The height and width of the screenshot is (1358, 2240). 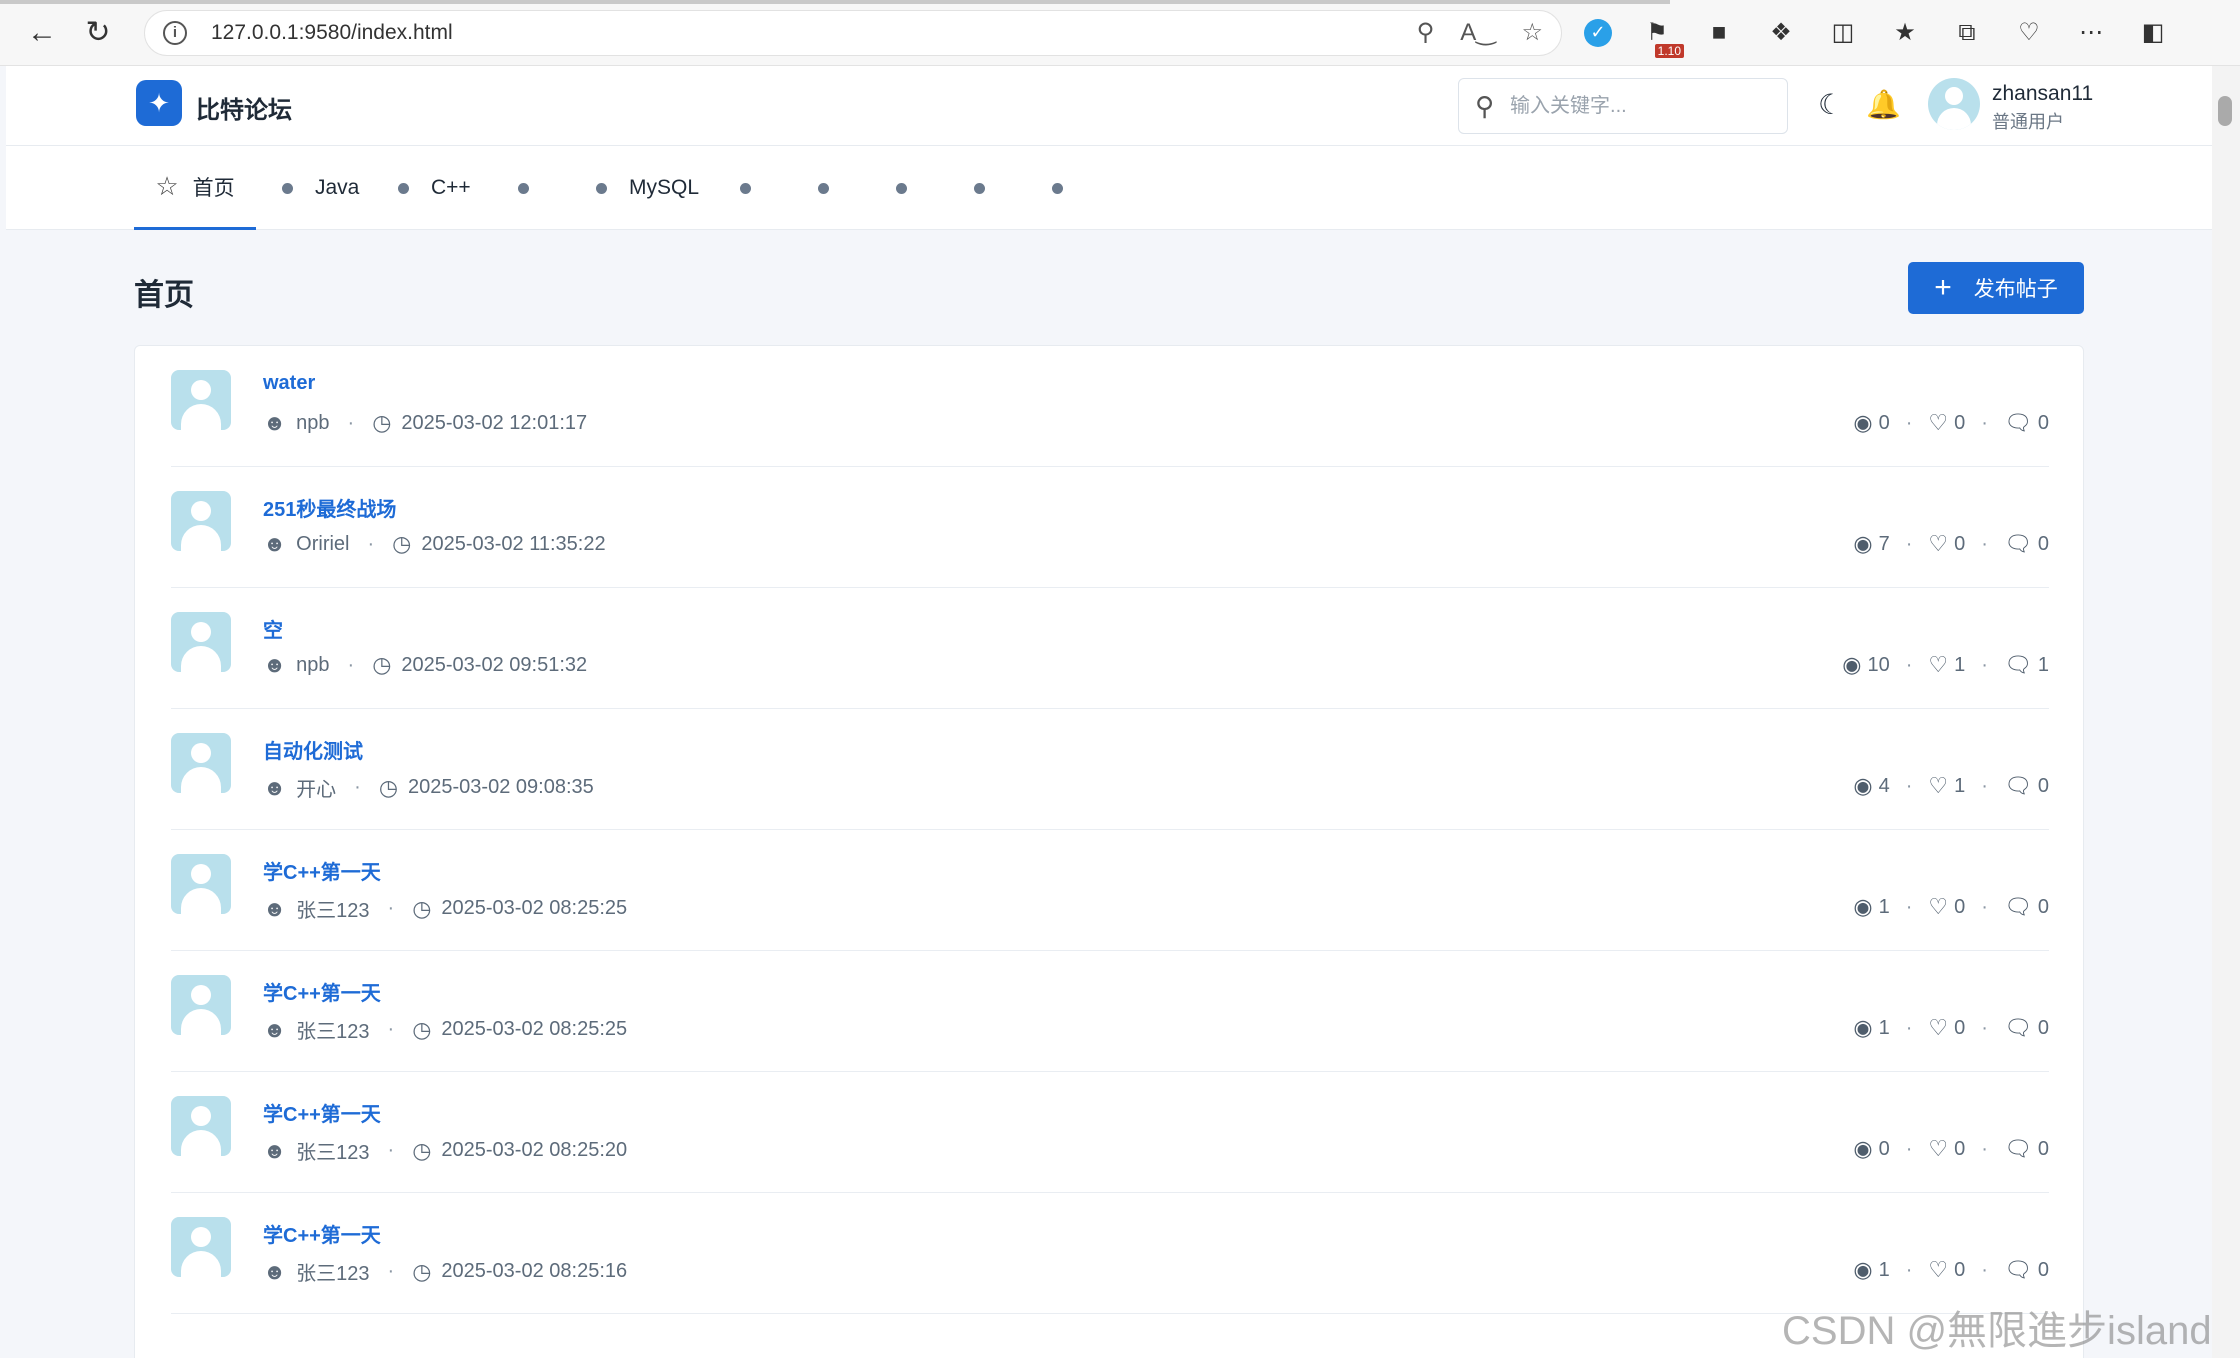 What do you see at coordinates (2225, 111) in the screenshot?
I see `scrollbar-thumb` at bounding box center [2225, 111].